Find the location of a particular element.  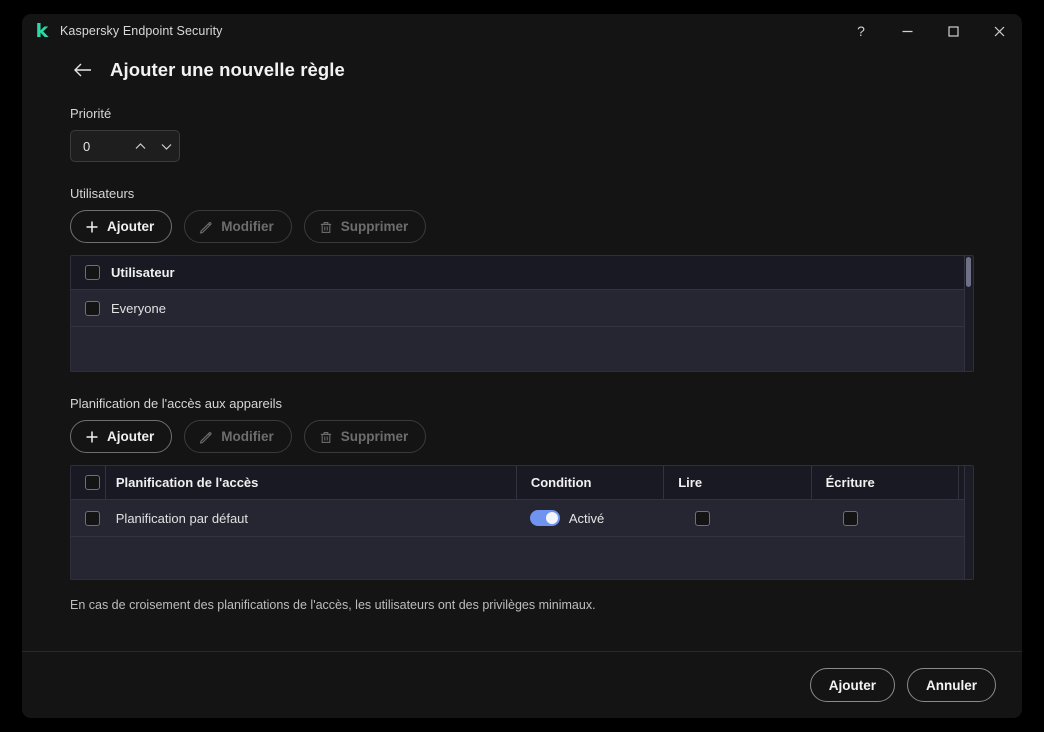

users-table: Utilisateur Everyone is located at coordinates (522, 313).